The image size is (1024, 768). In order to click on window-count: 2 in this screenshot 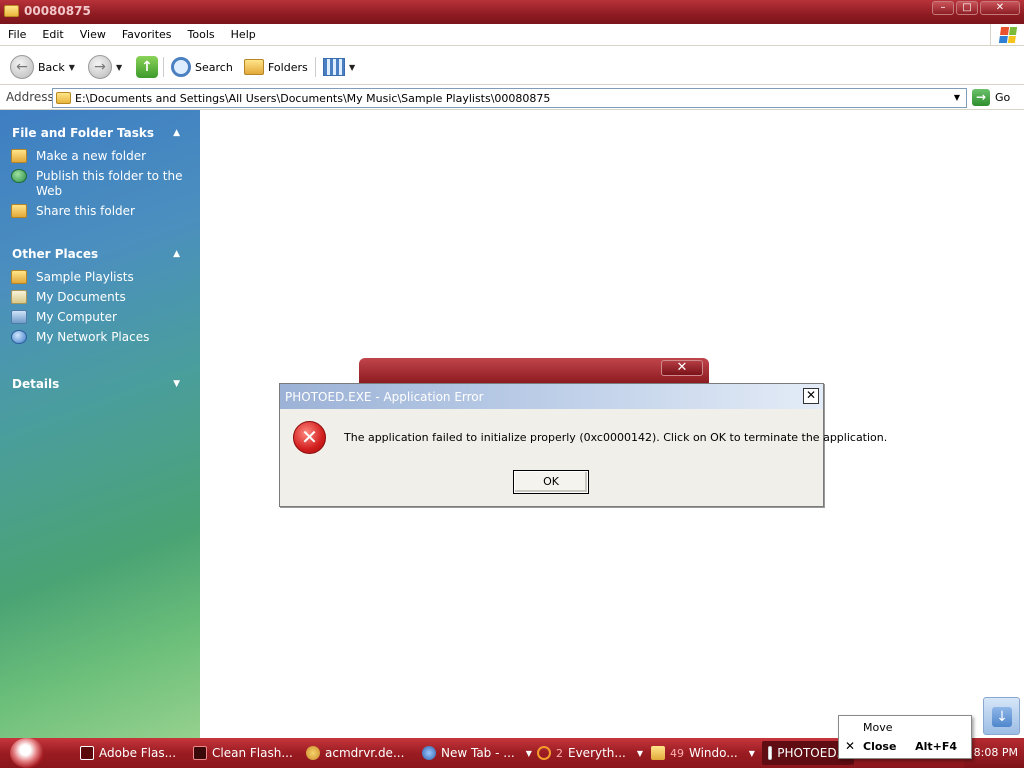, I will do `click(559, 753)`.